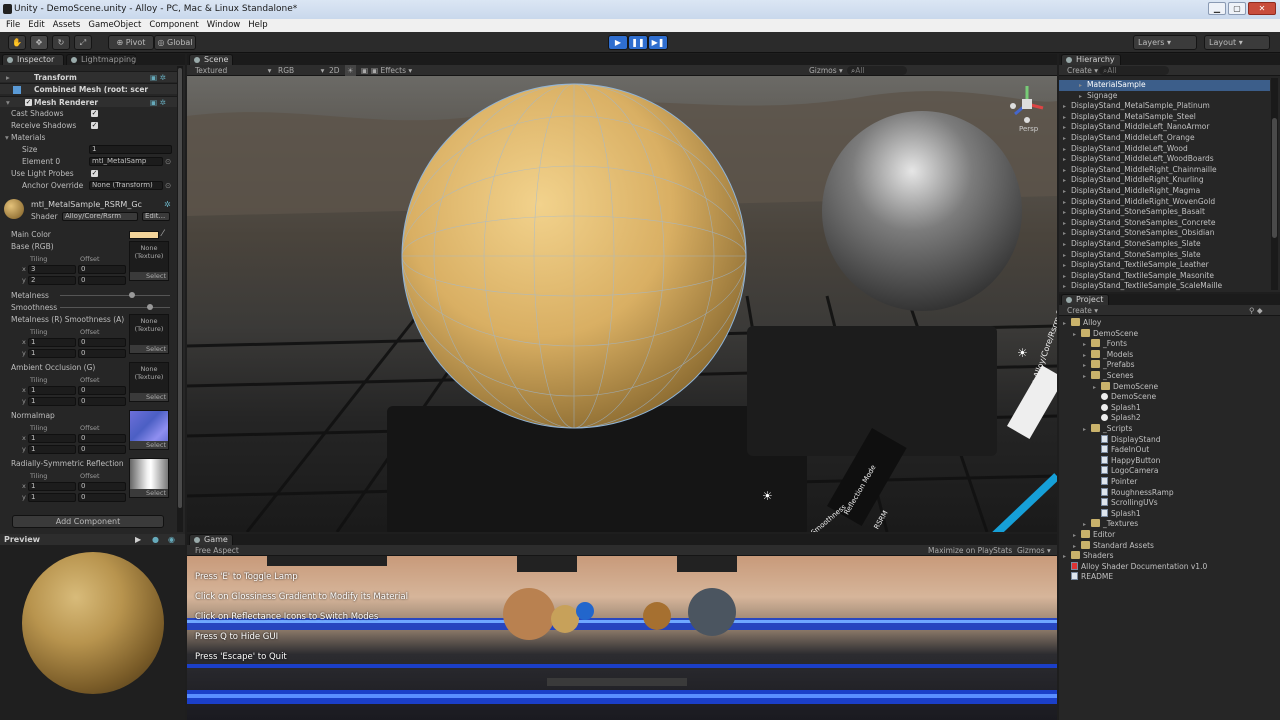 This screenshot has height=720, width=1280. I want to click on hierarchy-item: ▸ DisplayStand_StoneSamples_Concrete, so click(1164, 223).